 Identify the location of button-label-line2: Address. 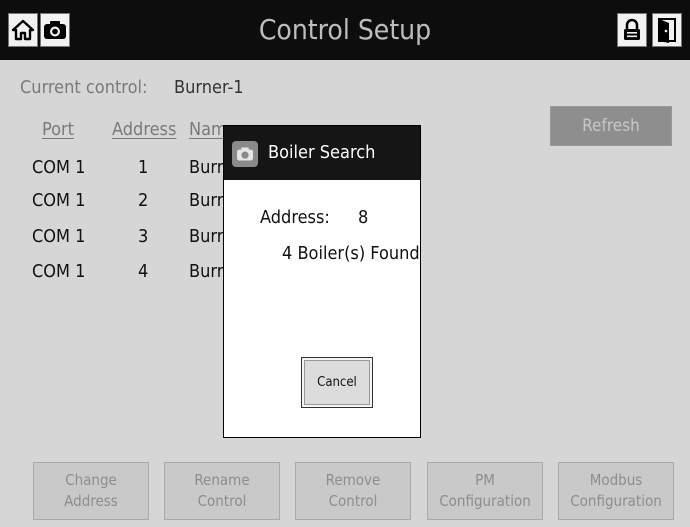
(91, 501).